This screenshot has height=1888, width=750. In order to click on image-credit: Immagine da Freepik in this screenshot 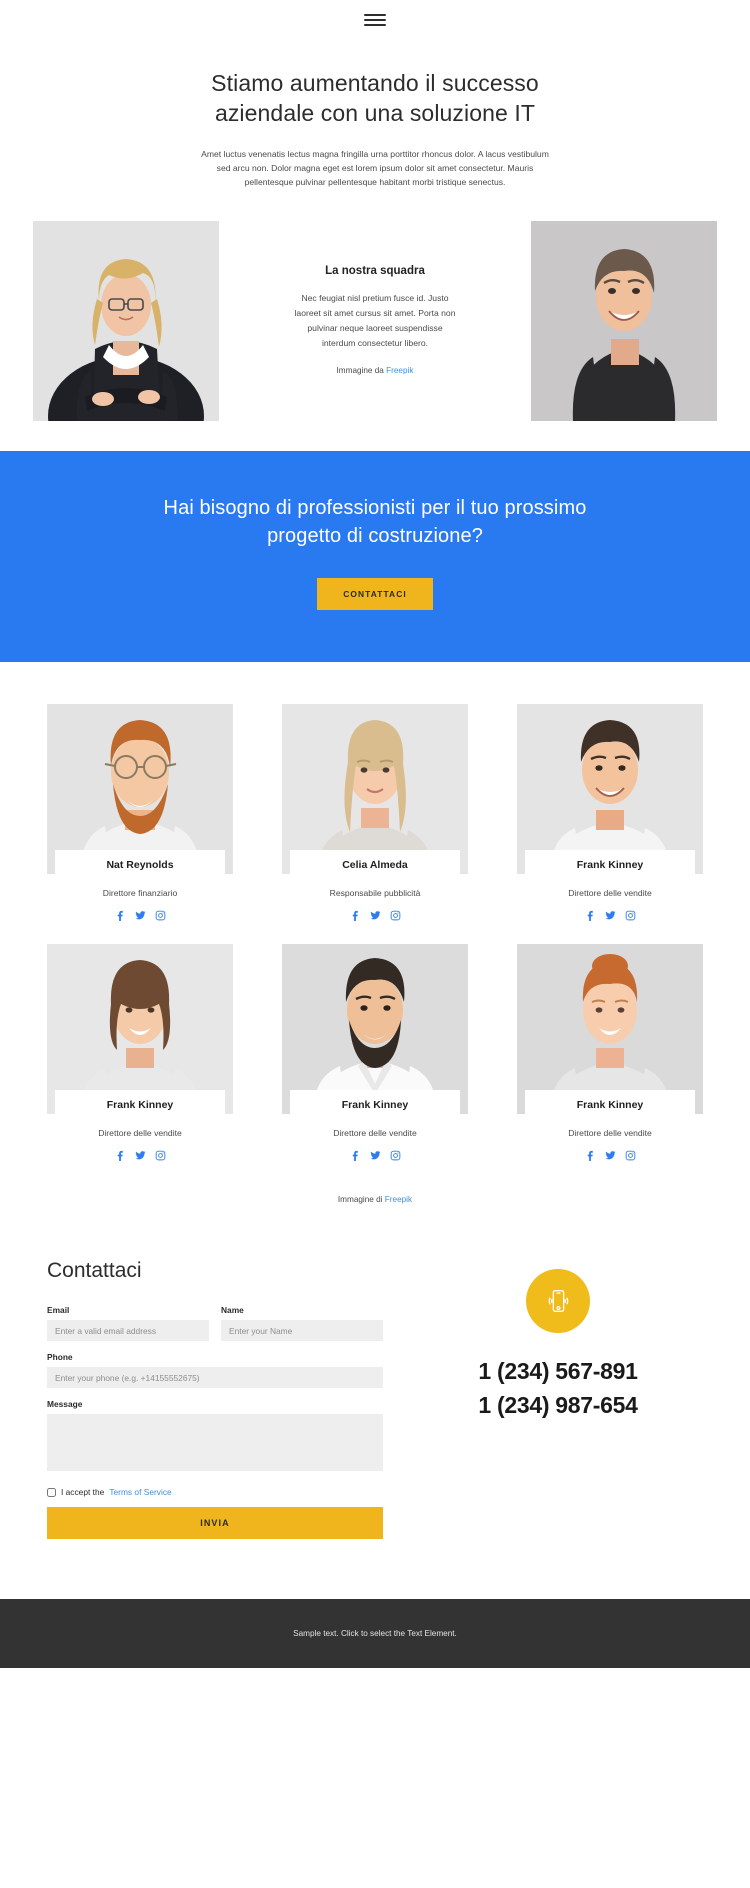, I will do `click(375, 370)`.